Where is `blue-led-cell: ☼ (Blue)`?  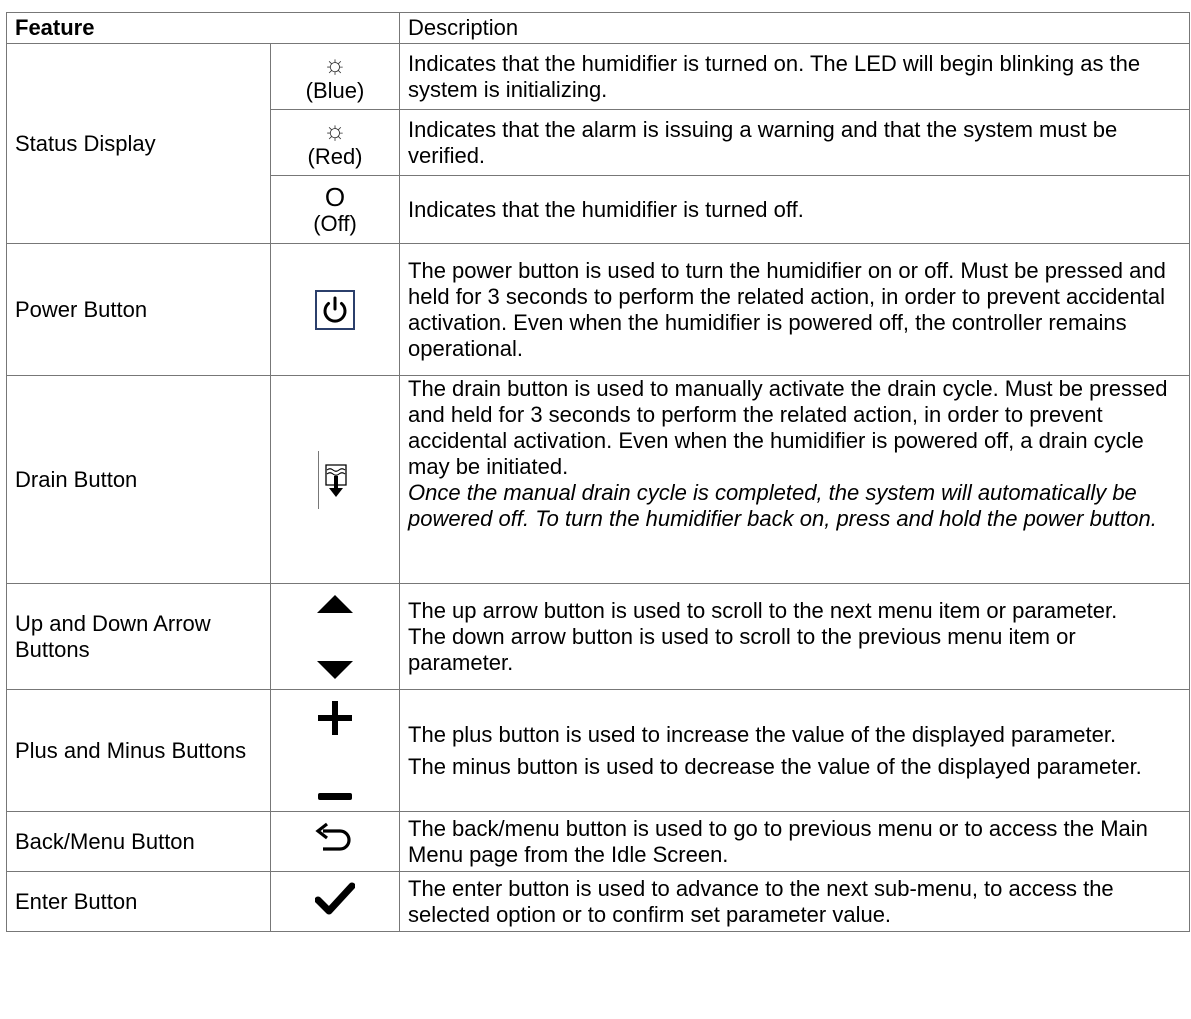
blue-led-cell: ☼ (Blue) is located at coordinates (335, 76).